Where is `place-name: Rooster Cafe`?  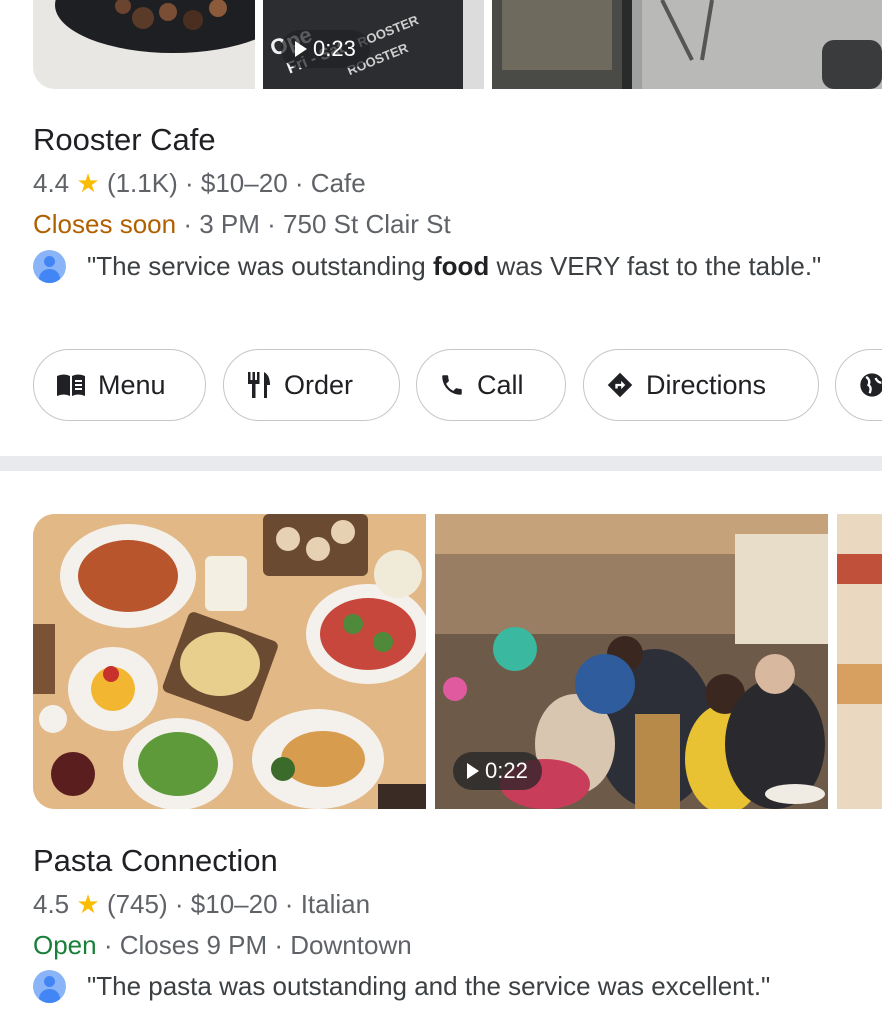 place-name: Rooster Cafe is located at coordinates (124, 140).